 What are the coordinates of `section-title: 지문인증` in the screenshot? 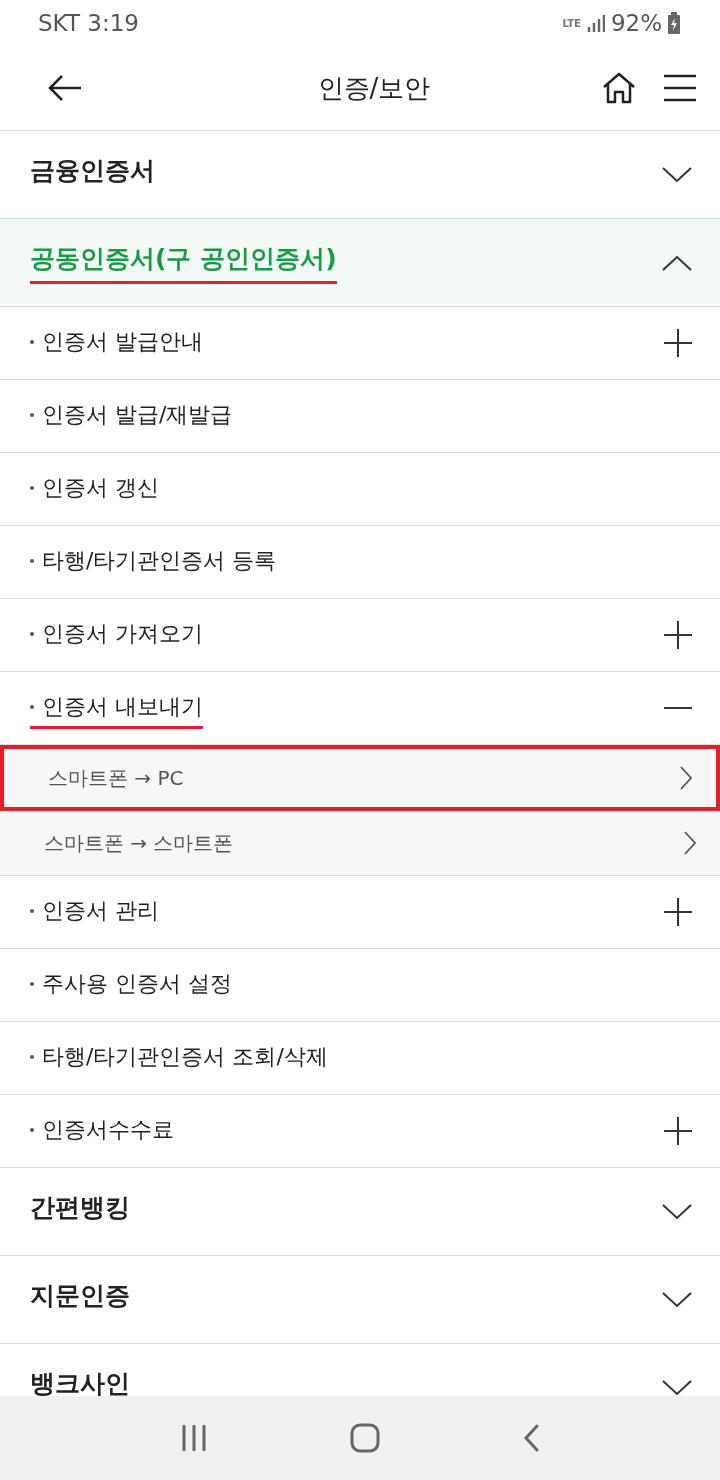 It's located at (80, 1295).